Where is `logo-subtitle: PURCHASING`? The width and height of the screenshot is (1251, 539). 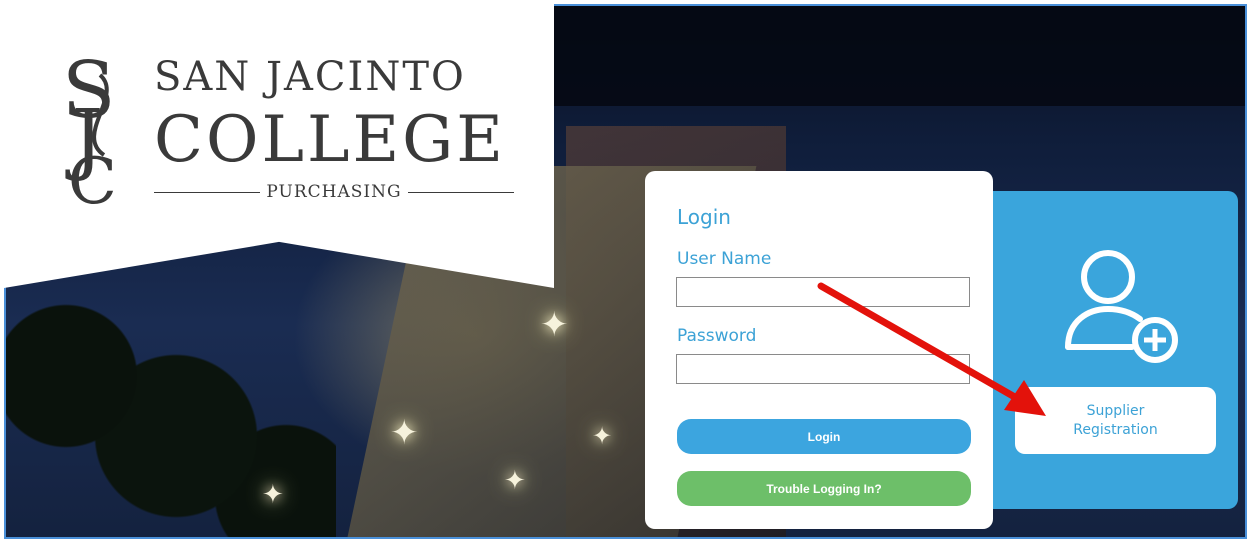 logo-subtitle: PURCHASING is located at coordinates (334, 192).